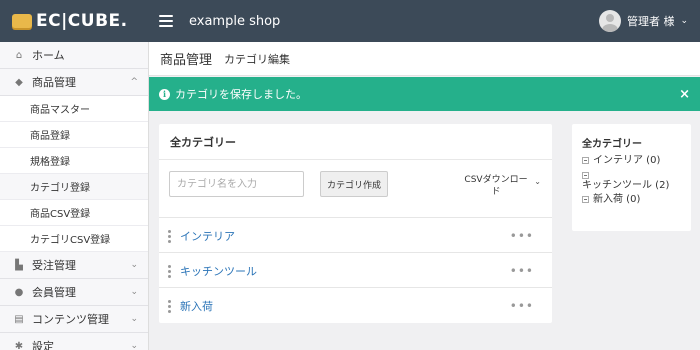 This screenshot has width=700, height=350. What do you see at coordinates (19, 319) in the screenshot?
I see `file-icon: ▤` at bounding box center [19, 319].